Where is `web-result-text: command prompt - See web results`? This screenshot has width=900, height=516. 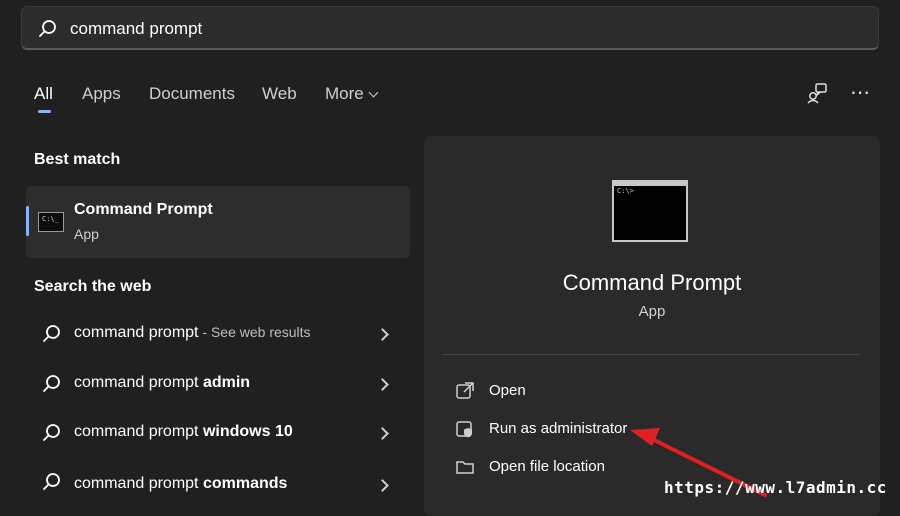
web-result-text: command prompt - See web results is located at coordinates (192, 333).